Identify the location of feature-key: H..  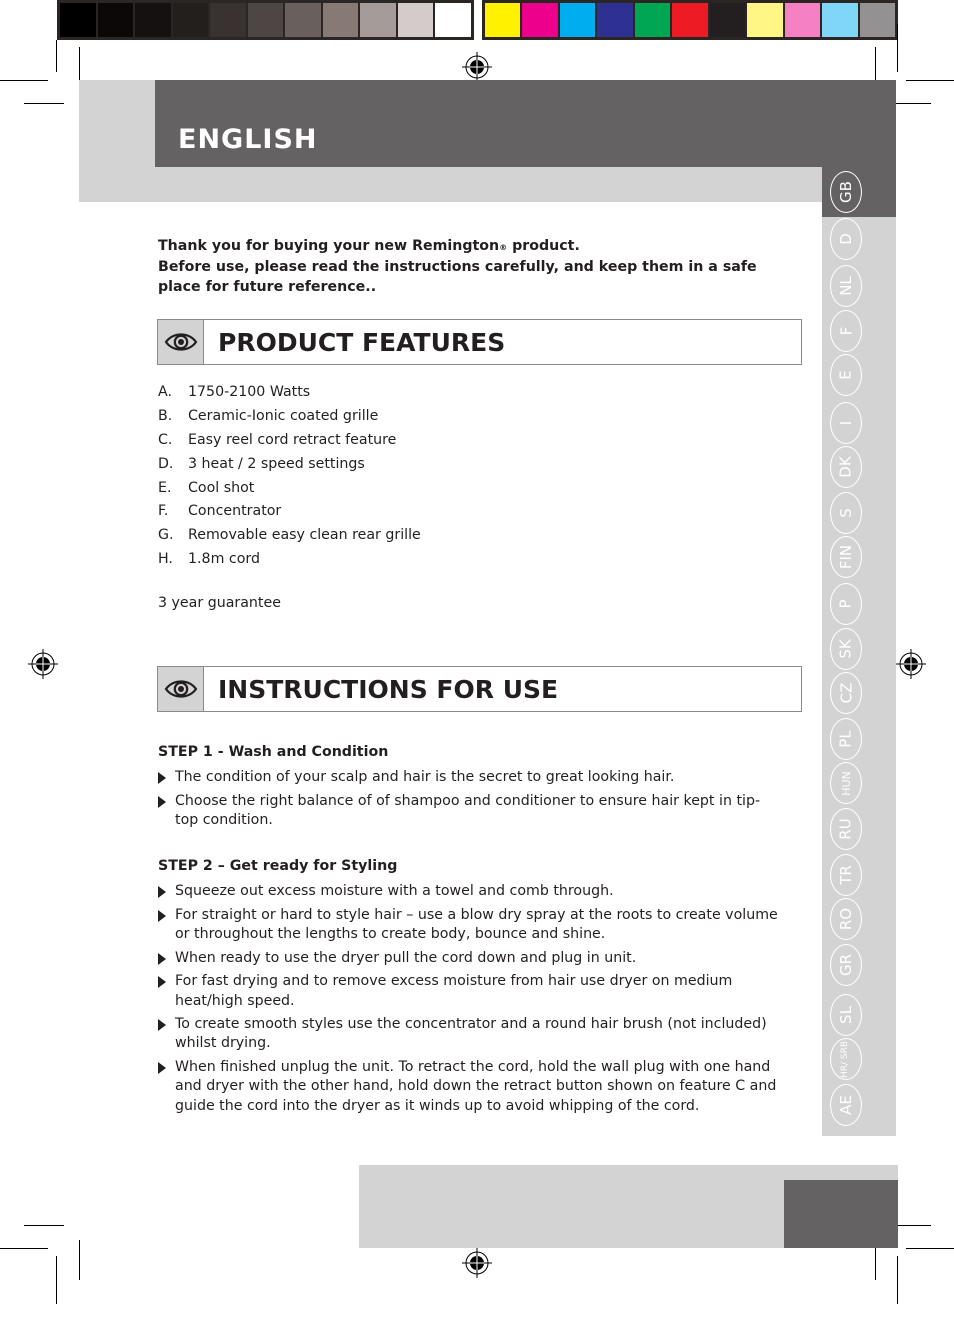
(165, 559).